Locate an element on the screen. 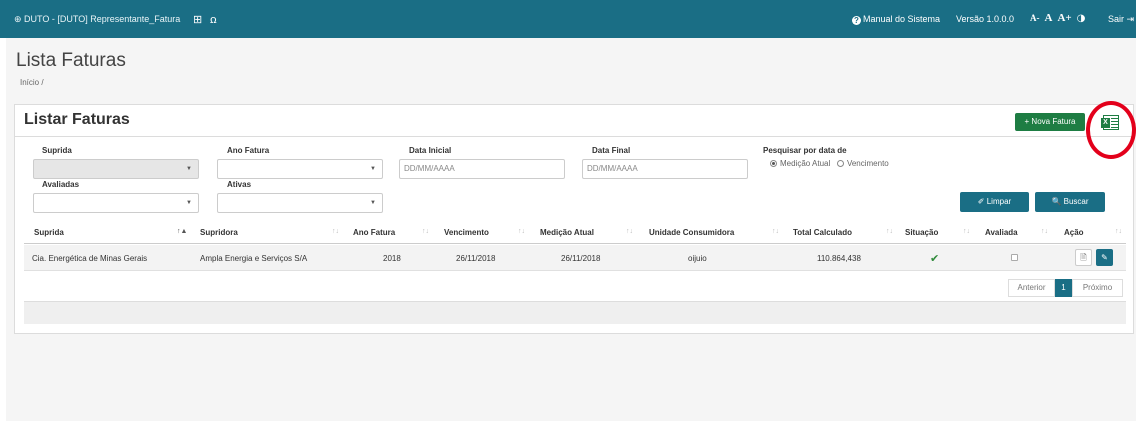  divider is located at coordinates (574, 136).